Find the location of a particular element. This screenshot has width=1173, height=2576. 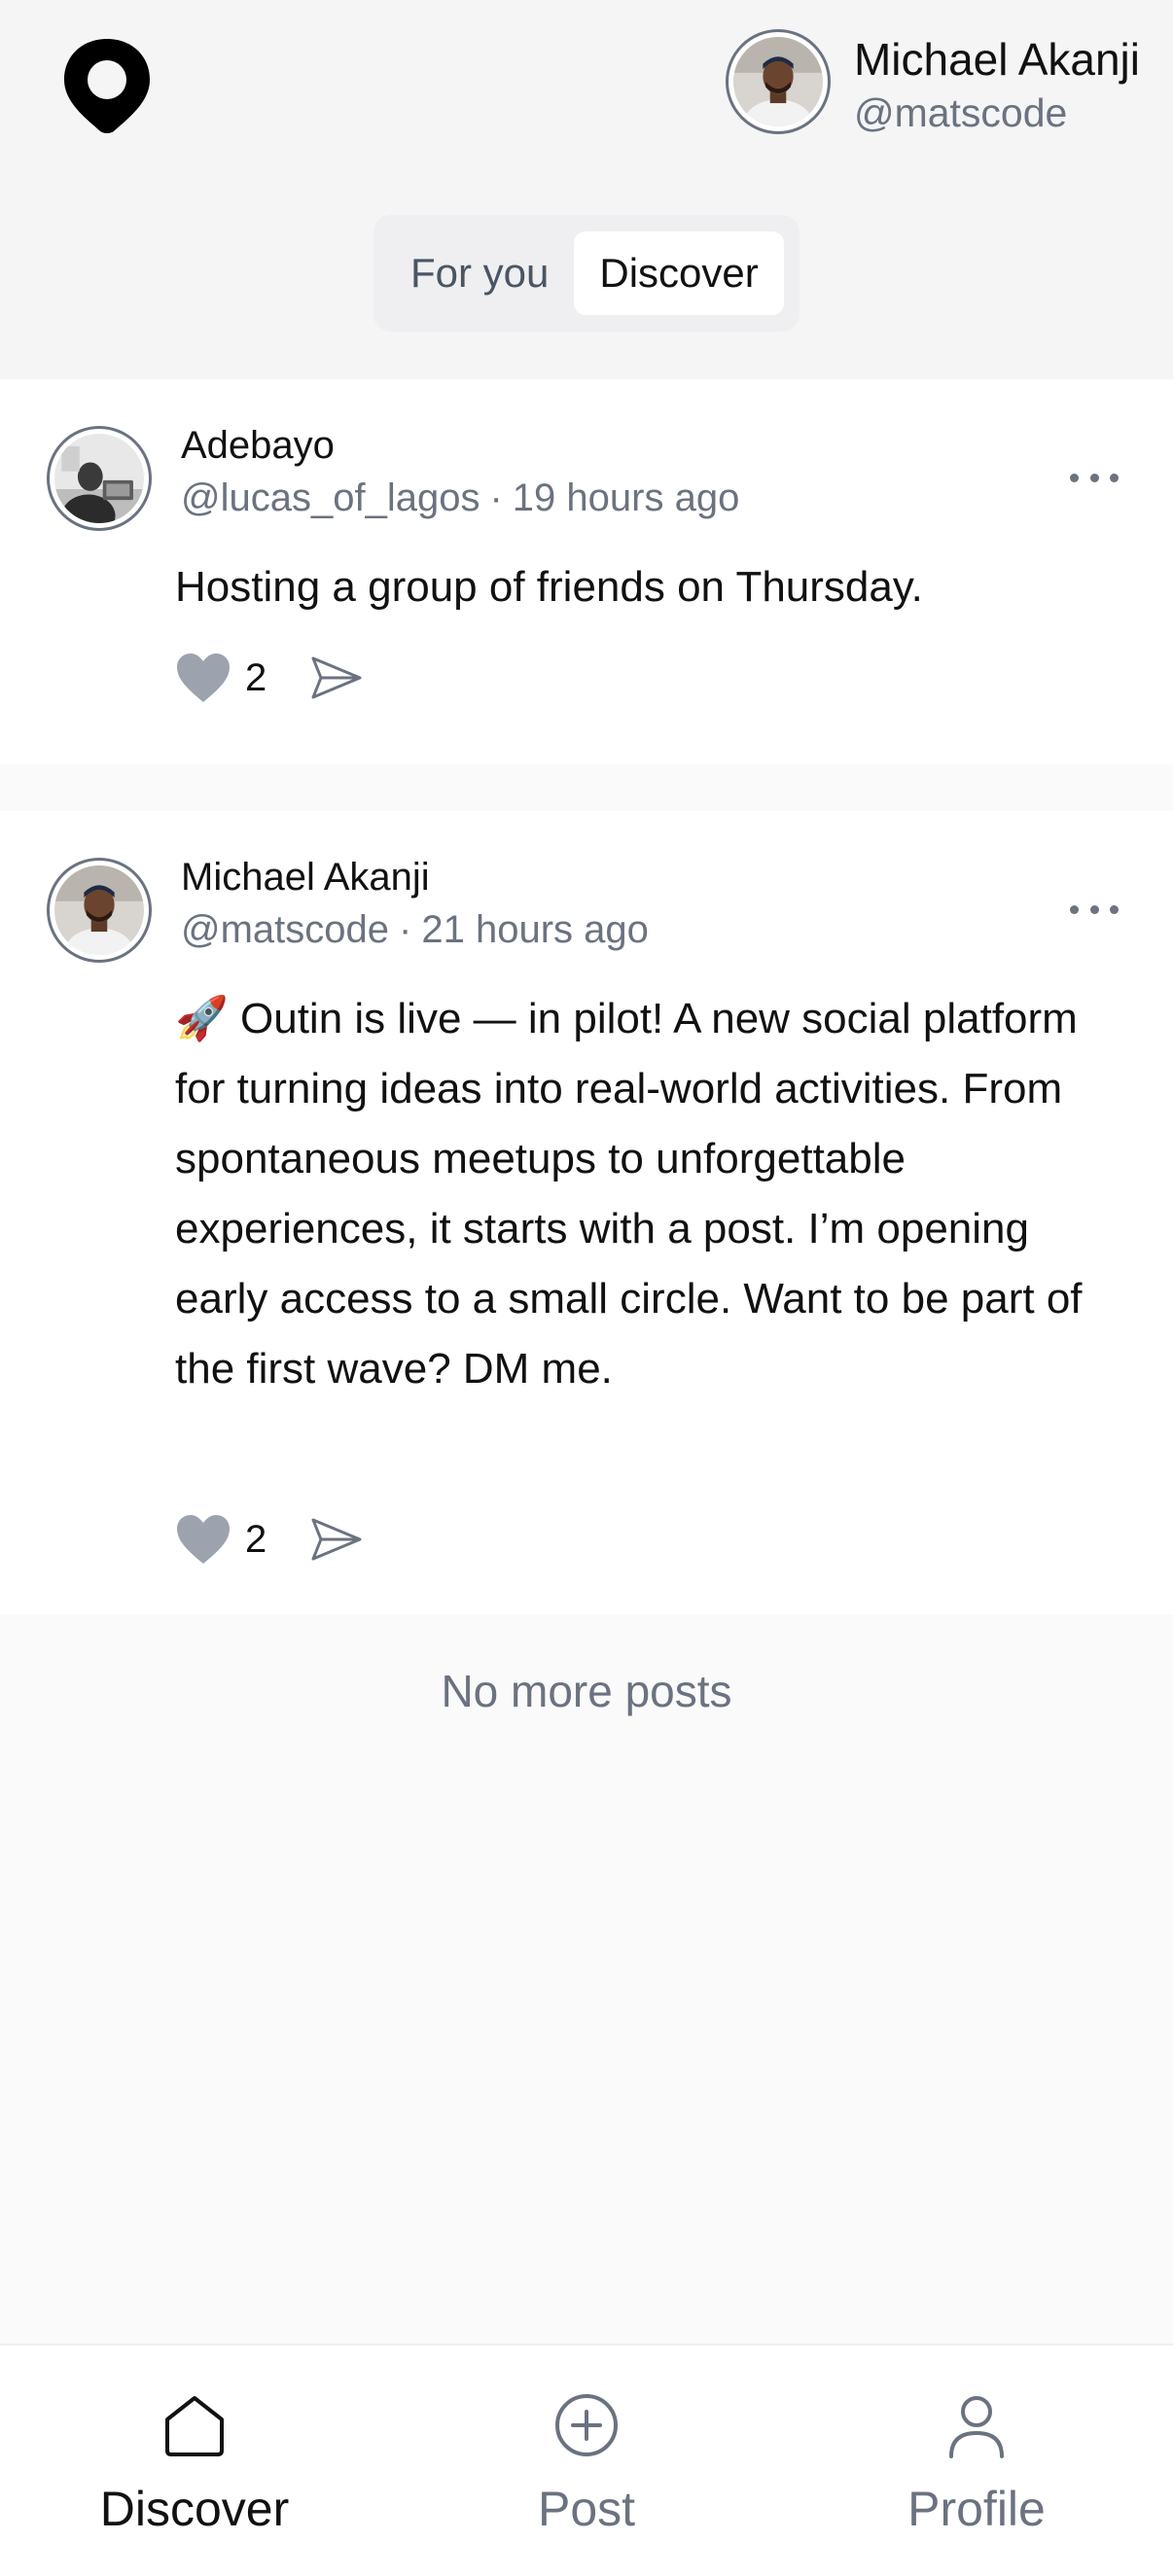

feed-end-message: No more posts is located at coordinates (586, 1691).